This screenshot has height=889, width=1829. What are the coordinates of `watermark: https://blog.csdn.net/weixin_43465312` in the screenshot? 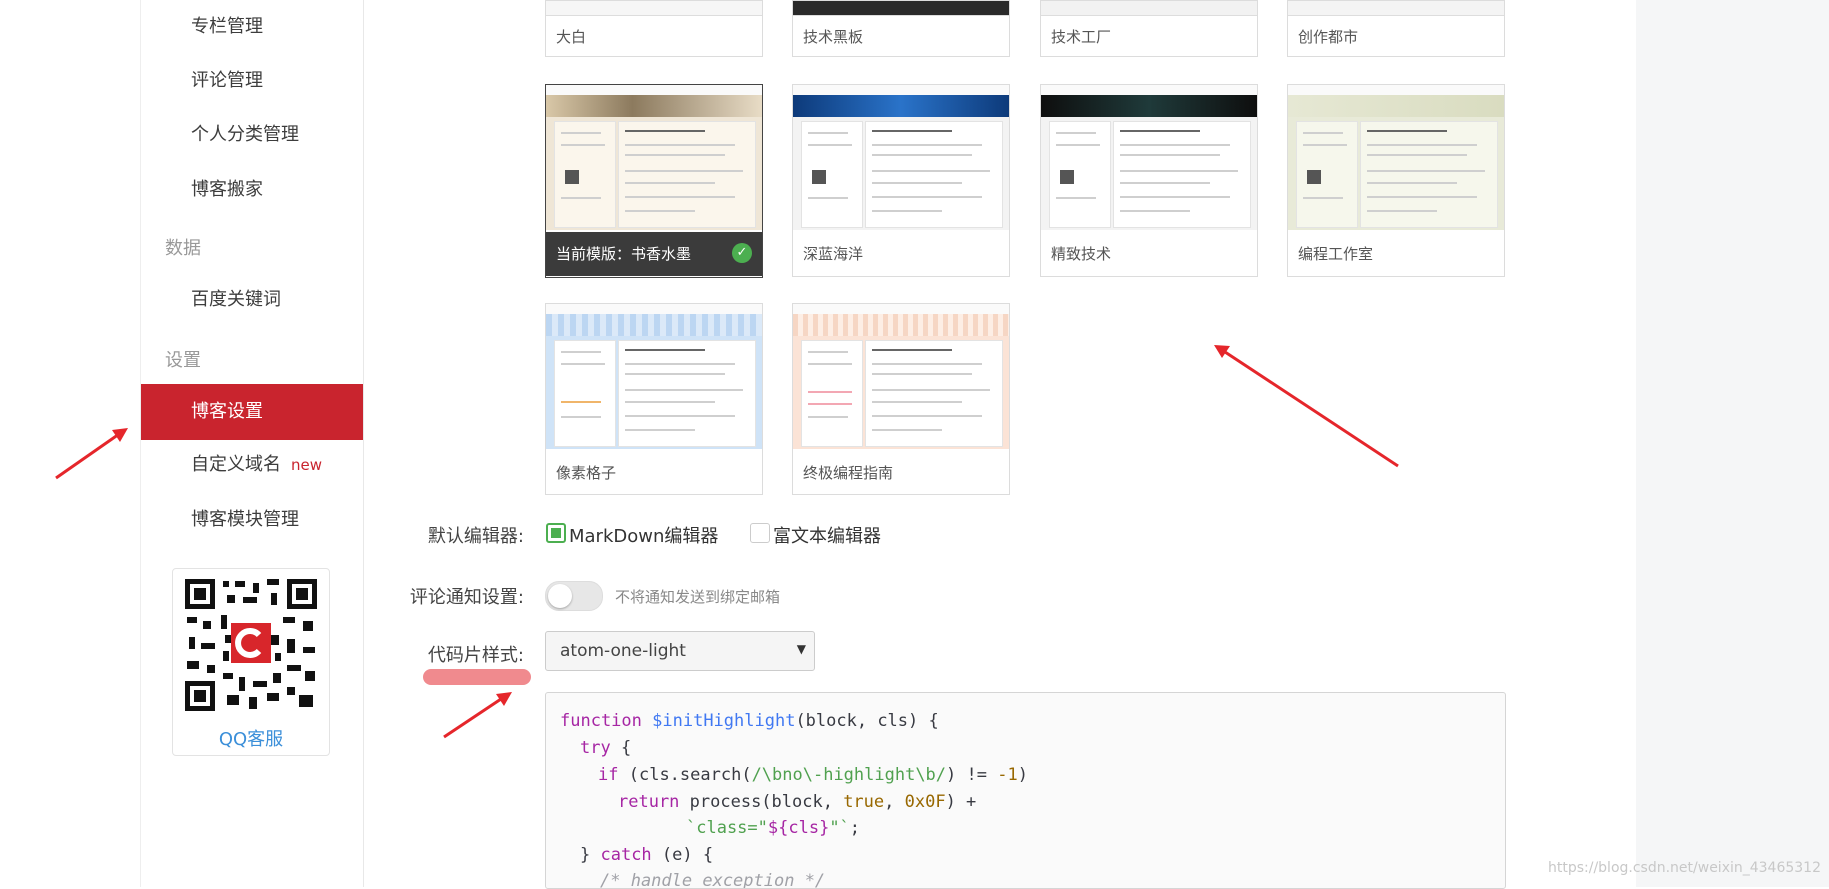 It's located at (1684, 868).